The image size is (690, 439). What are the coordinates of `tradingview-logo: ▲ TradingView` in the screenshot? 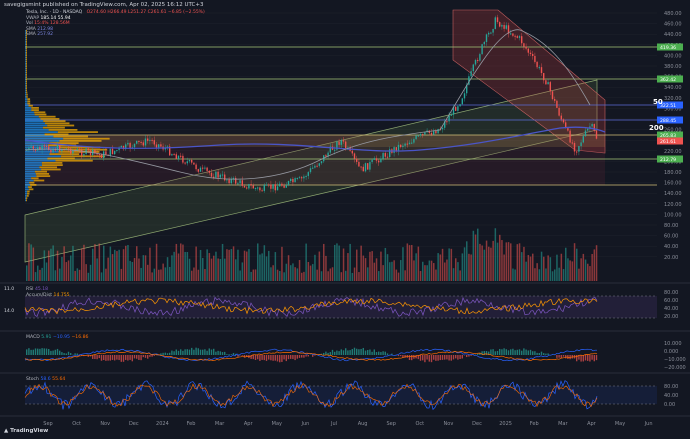 It's located at (26, 431).